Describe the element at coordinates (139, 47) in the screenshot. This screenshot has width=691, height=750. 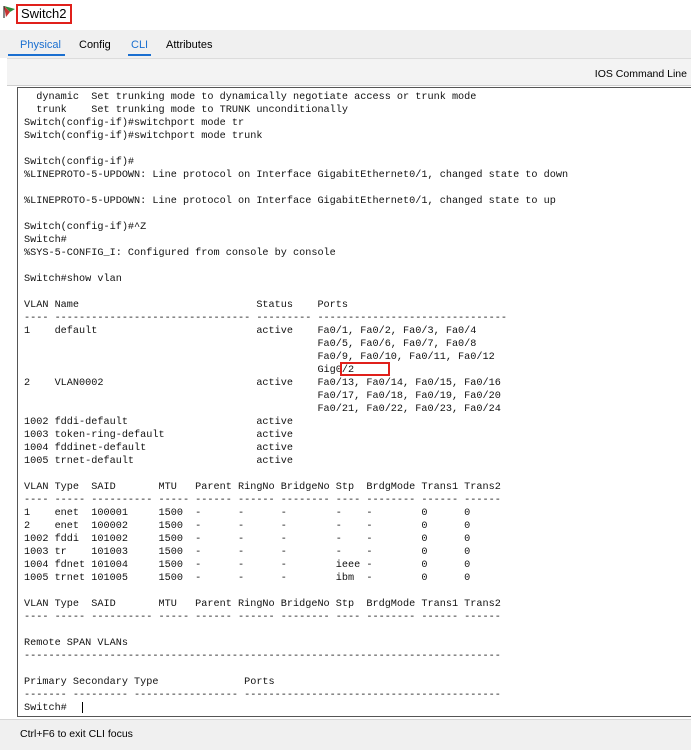
I see `tab-cli: CLI` at that location.